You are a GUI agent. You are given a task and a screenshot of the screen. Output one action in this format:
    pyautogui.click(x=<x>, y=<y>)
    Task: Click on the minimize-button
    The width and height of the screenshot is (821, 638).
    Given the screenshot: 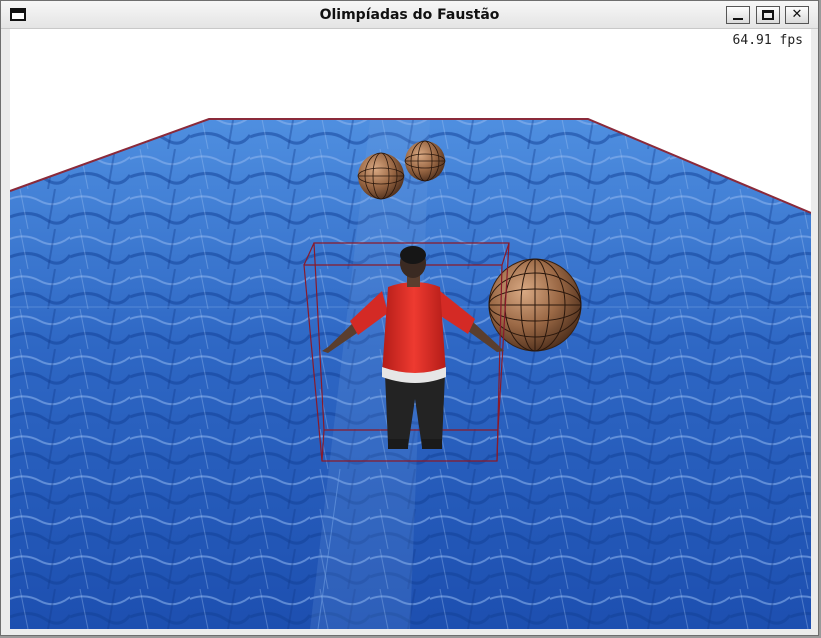 What is the action you would take?
    pyautogui.click(x=738, y=15)
    